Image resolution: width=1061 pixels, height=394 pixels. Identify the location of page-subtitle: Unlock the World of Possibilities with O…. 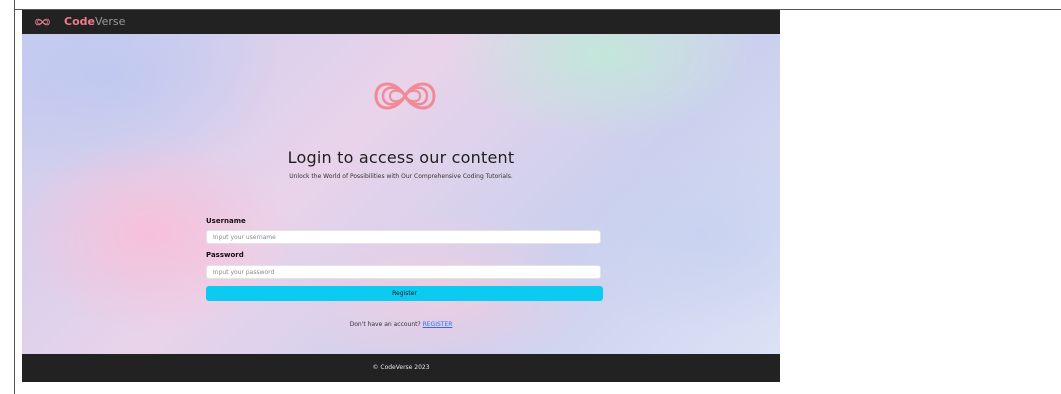
(401, 176).